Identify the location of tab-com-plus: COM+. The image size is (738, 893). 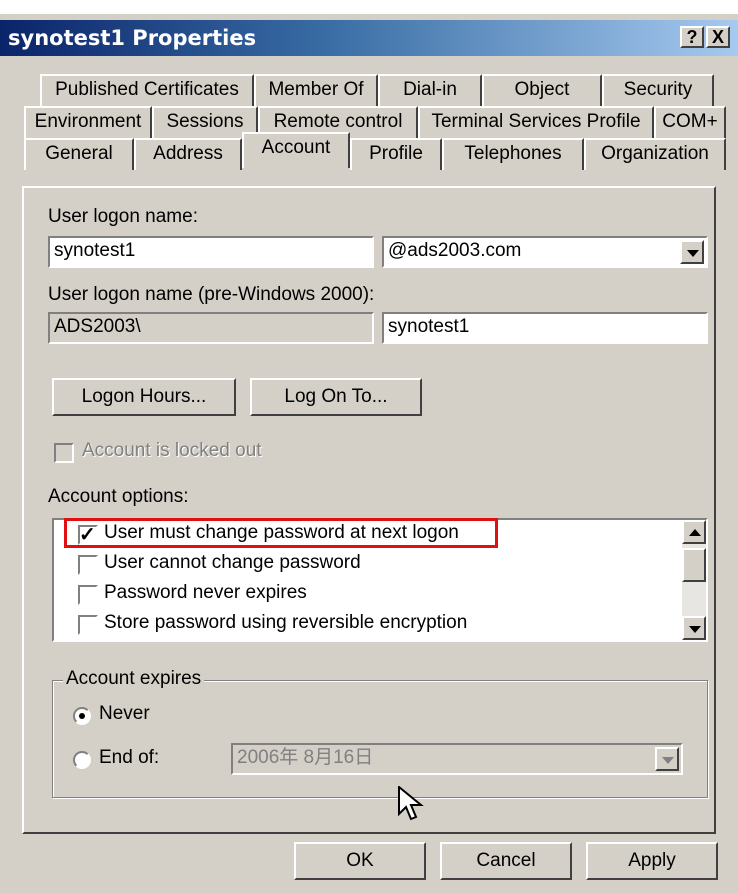
(690, 122).